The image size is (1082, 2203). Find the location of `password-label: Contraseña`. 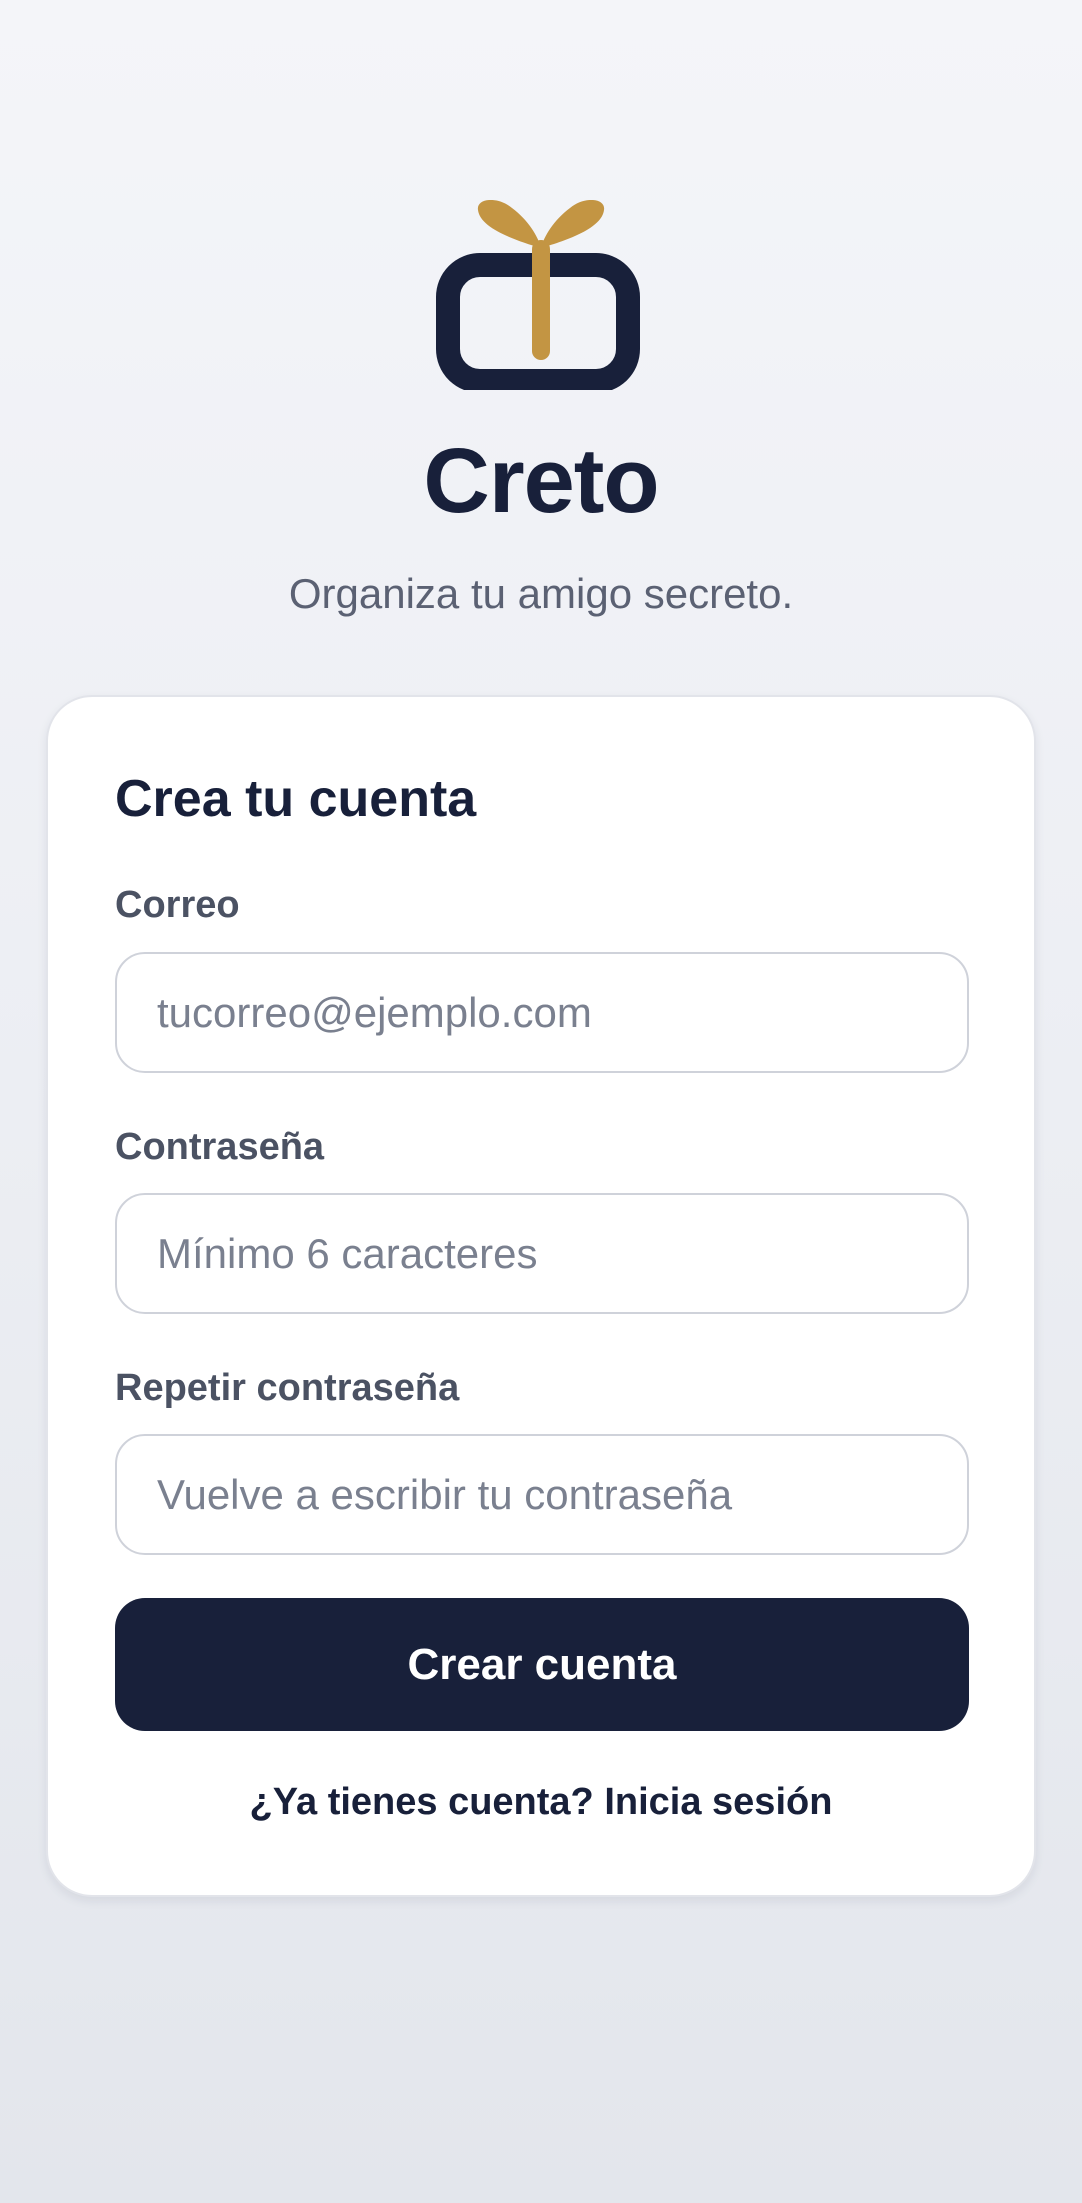

password-label: Contraseña is located at coordinates (220, 1147).